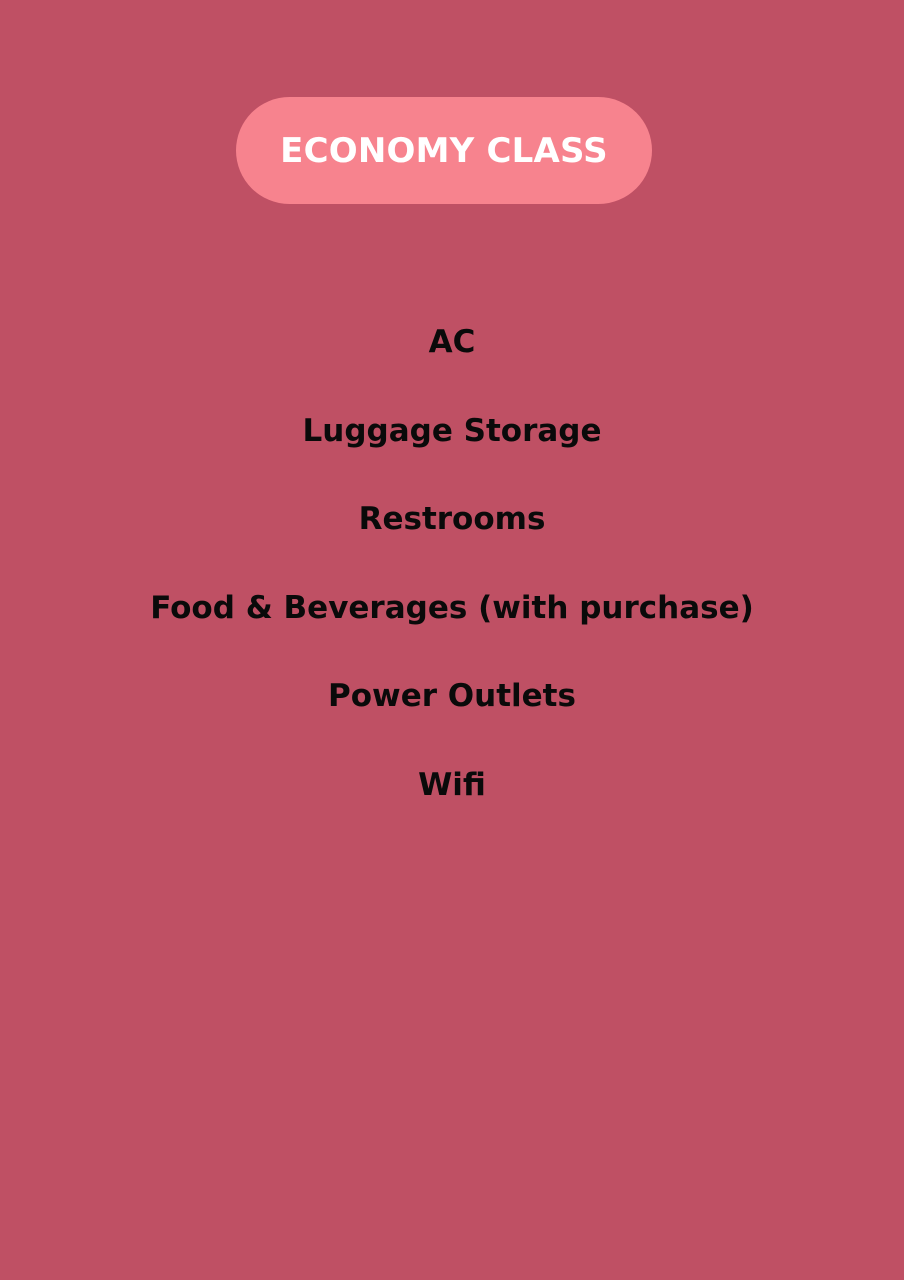  Describe the element at coordinates (452, 607) in the screenshot. I see `amenity-item: Food & Beverages (with purchase)` at that location.